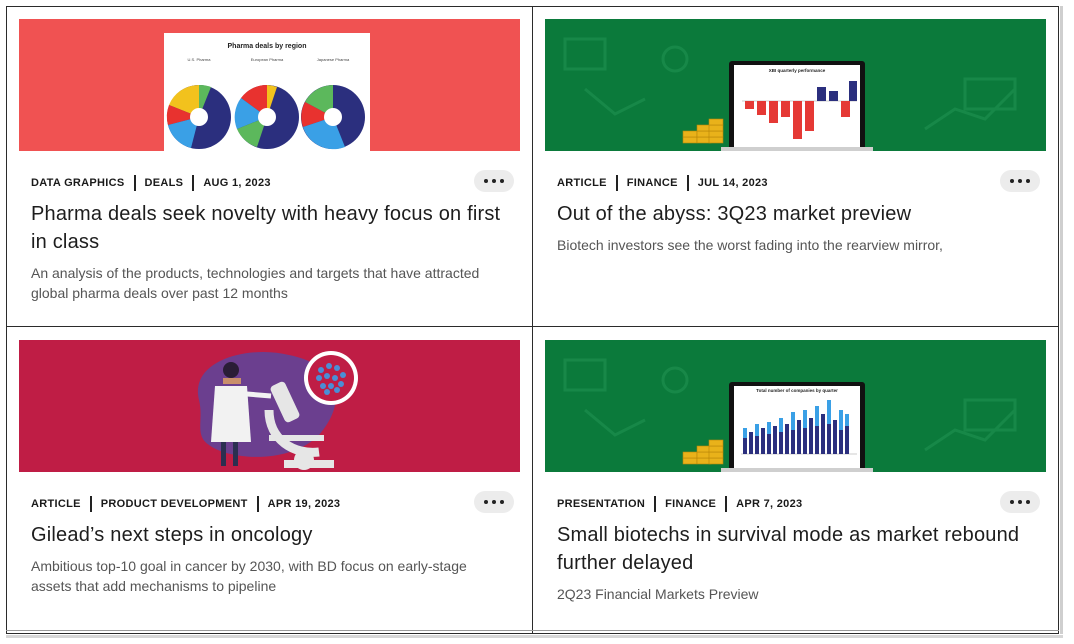  I want to click on bottom-shadow, so click(534, 636).